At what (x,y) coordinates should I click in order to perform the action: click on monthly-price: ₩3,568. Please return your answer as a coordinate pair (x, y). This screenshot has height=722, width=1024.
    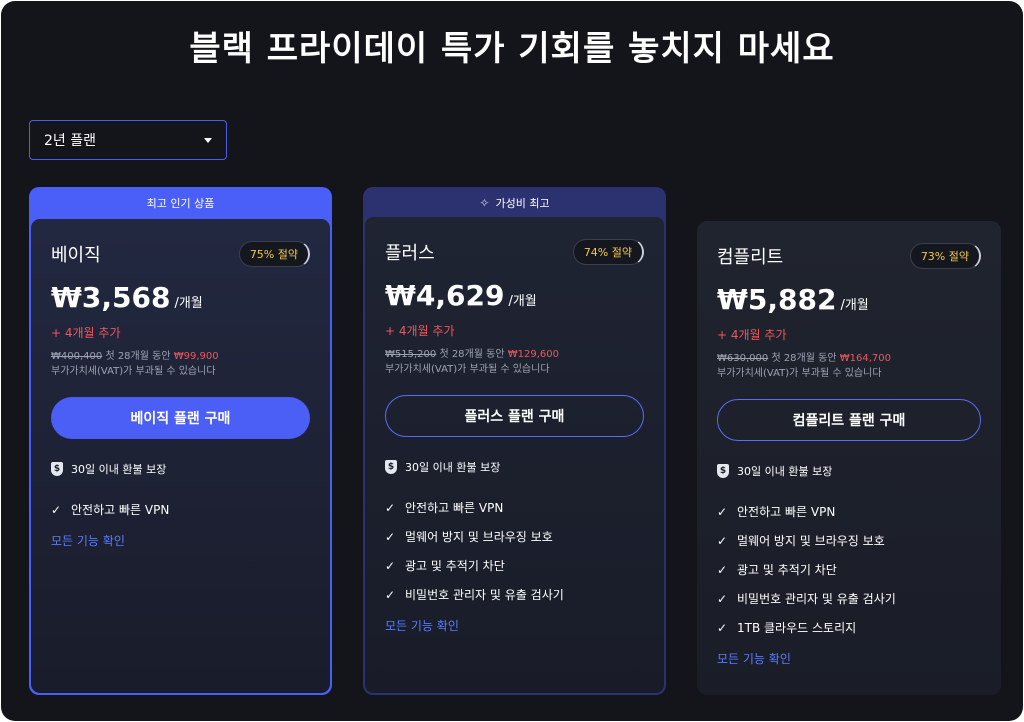
    Looking at the image, I should click on (111, 297).